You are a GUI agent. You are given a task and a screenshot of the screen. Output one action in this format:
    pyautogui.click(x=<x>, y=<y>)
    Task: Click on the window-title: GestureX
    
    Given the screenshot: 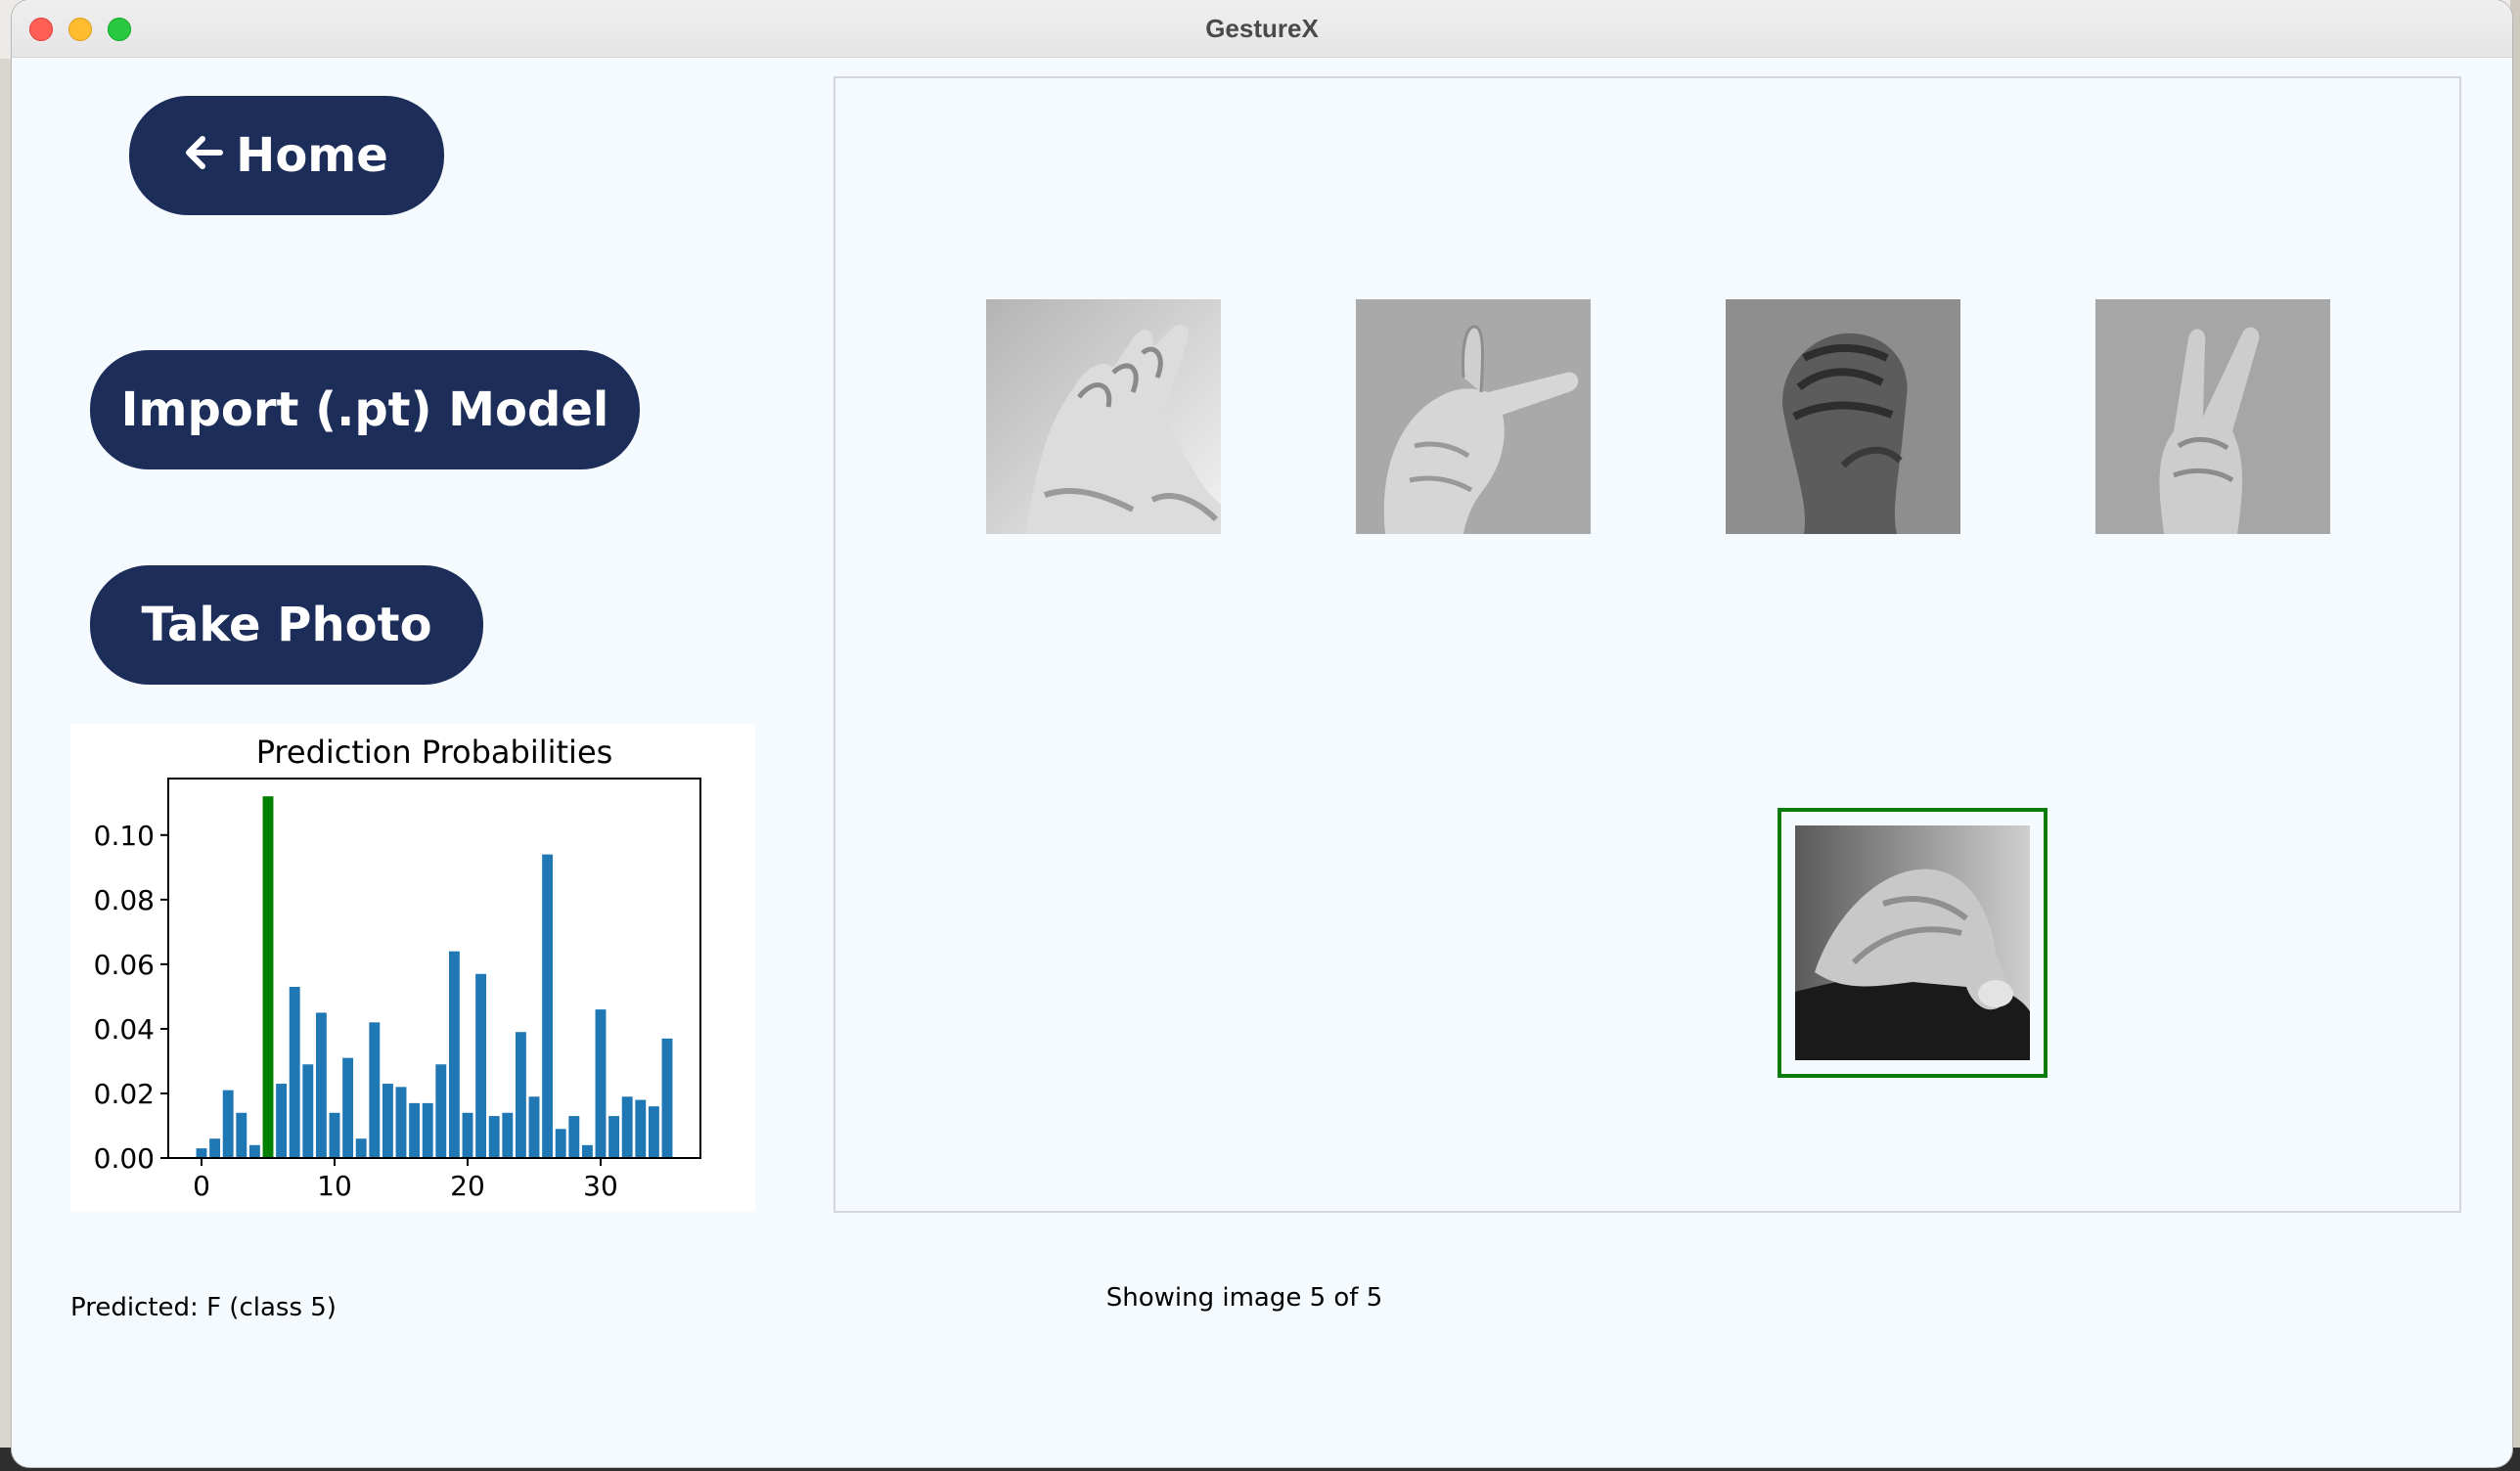 What is the action you would take?
    pyautogui.click(x=1262, y=28)
    